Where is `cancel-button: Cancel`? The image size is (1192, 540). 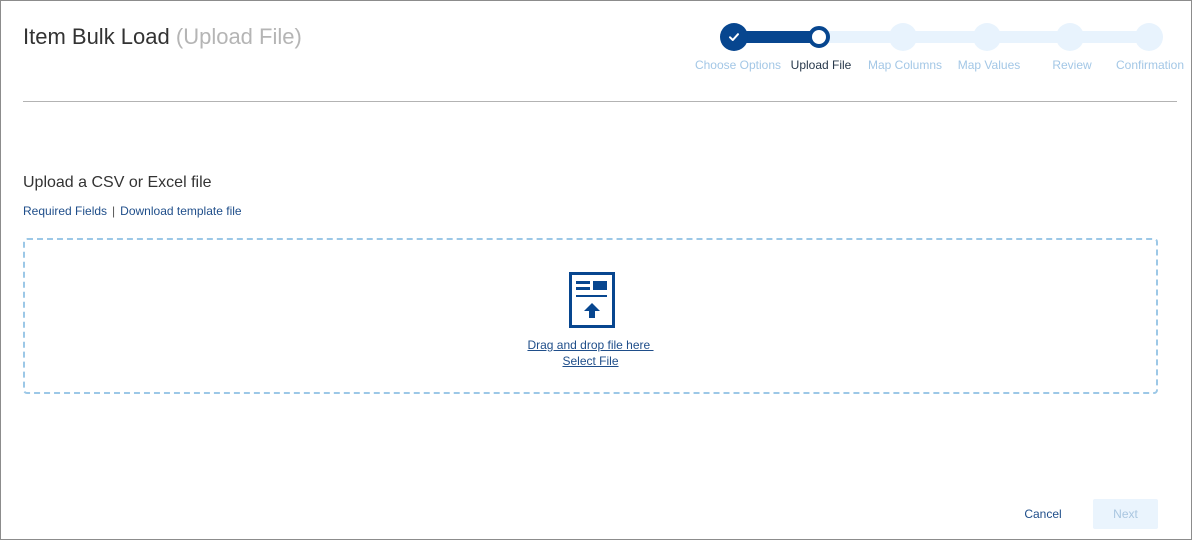
cancel-button: Cancel is located at coordinates (1043, 514).